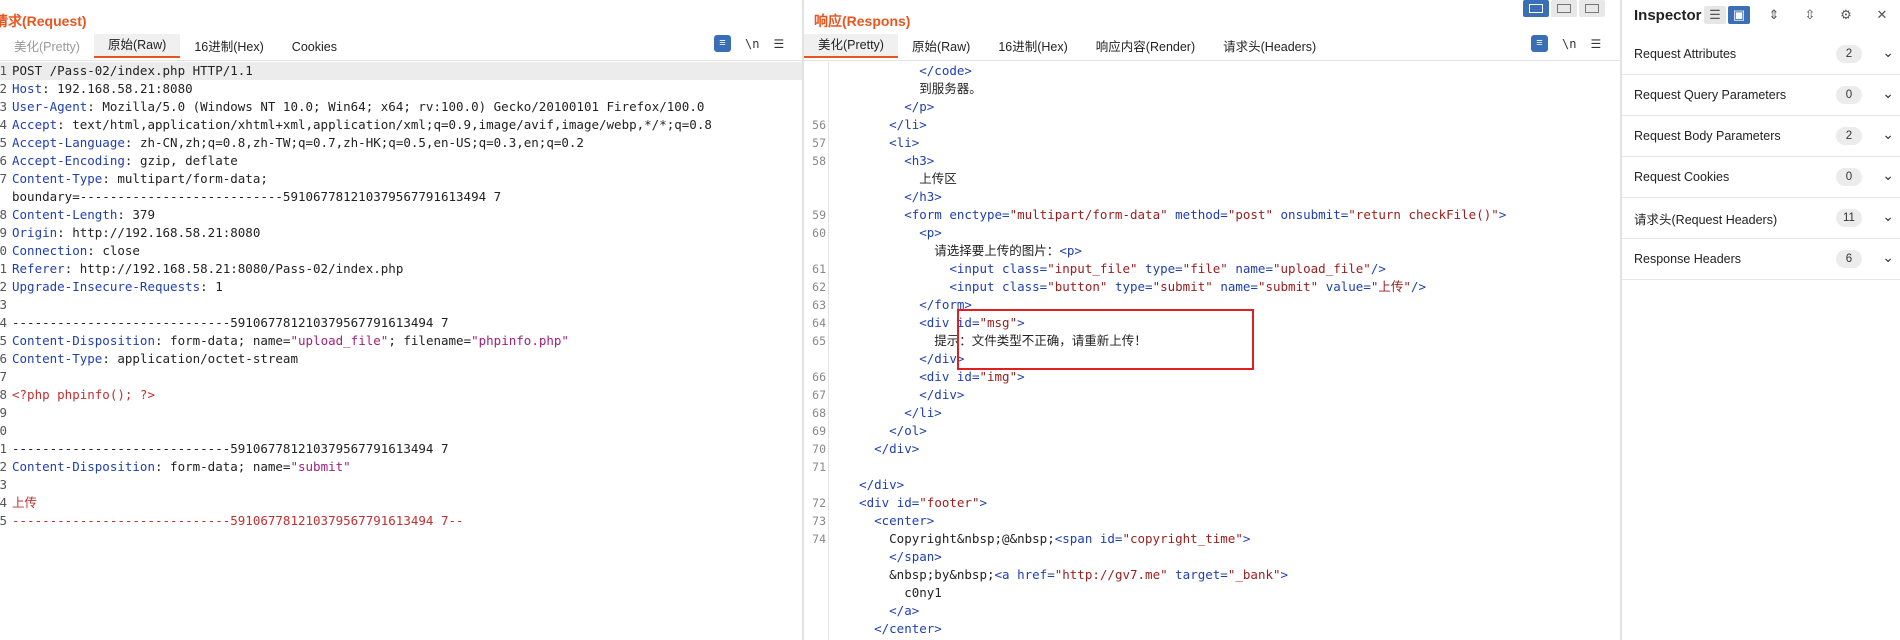 This screenshot has width=1900, height=640. I want to click on line-number: 66, so click(819, 377).